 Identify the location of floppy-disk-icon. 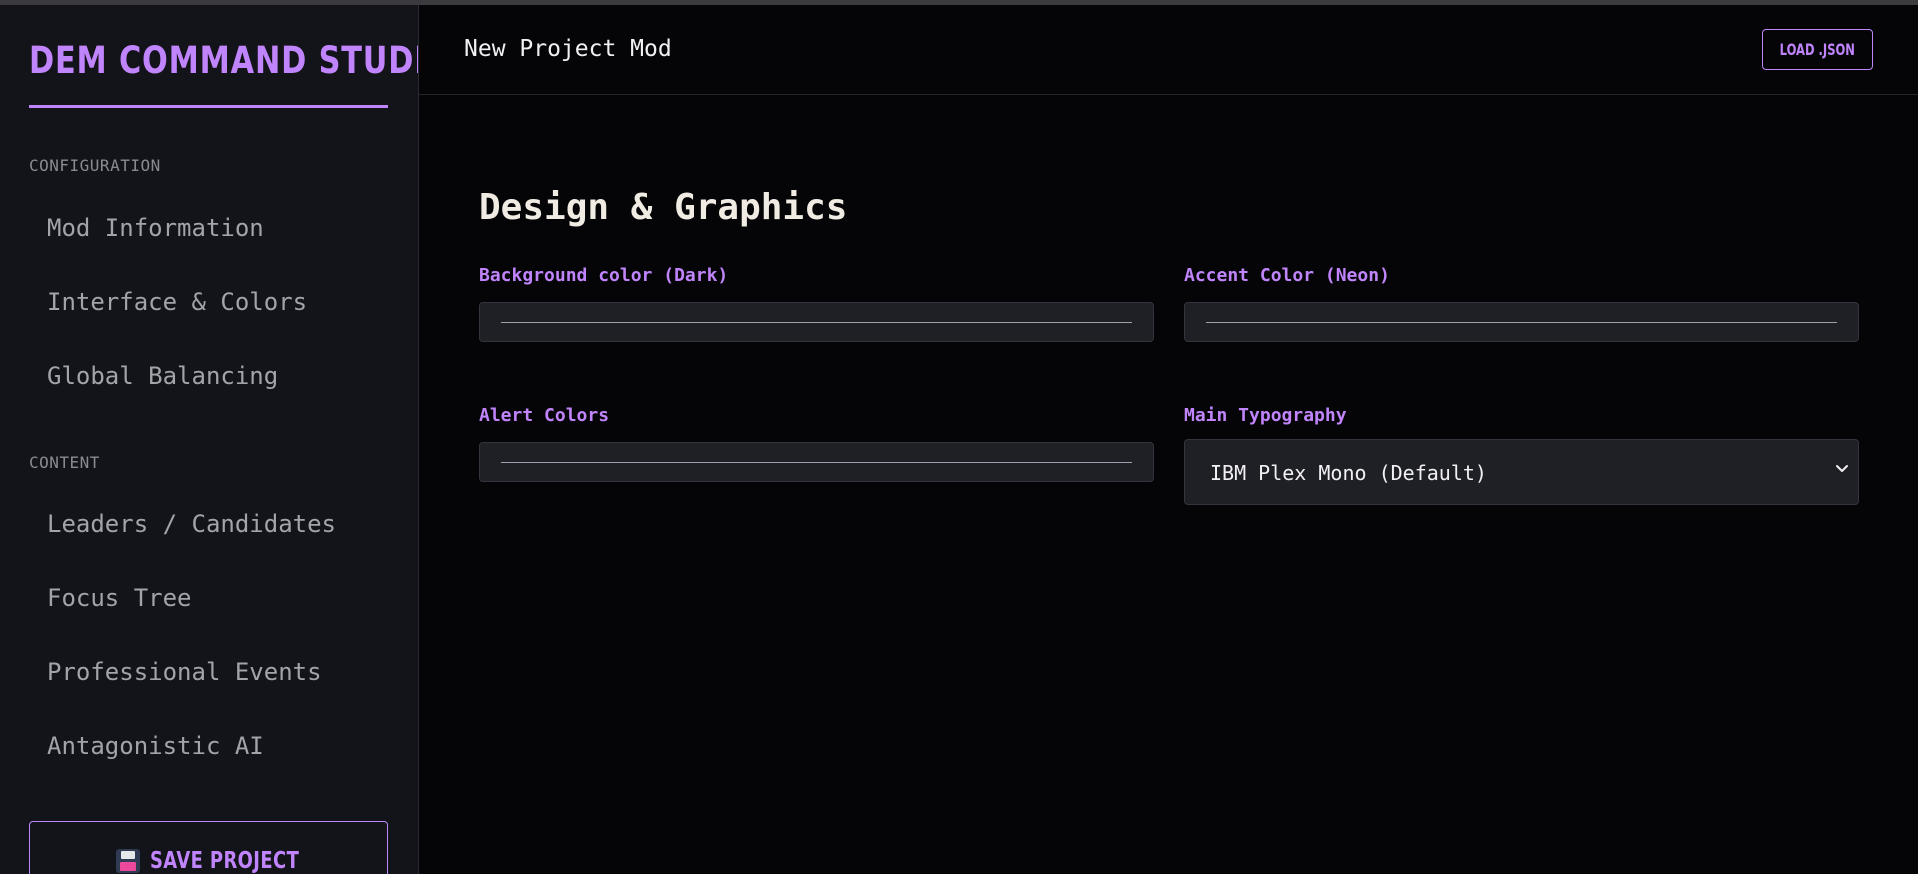
(127, 861).